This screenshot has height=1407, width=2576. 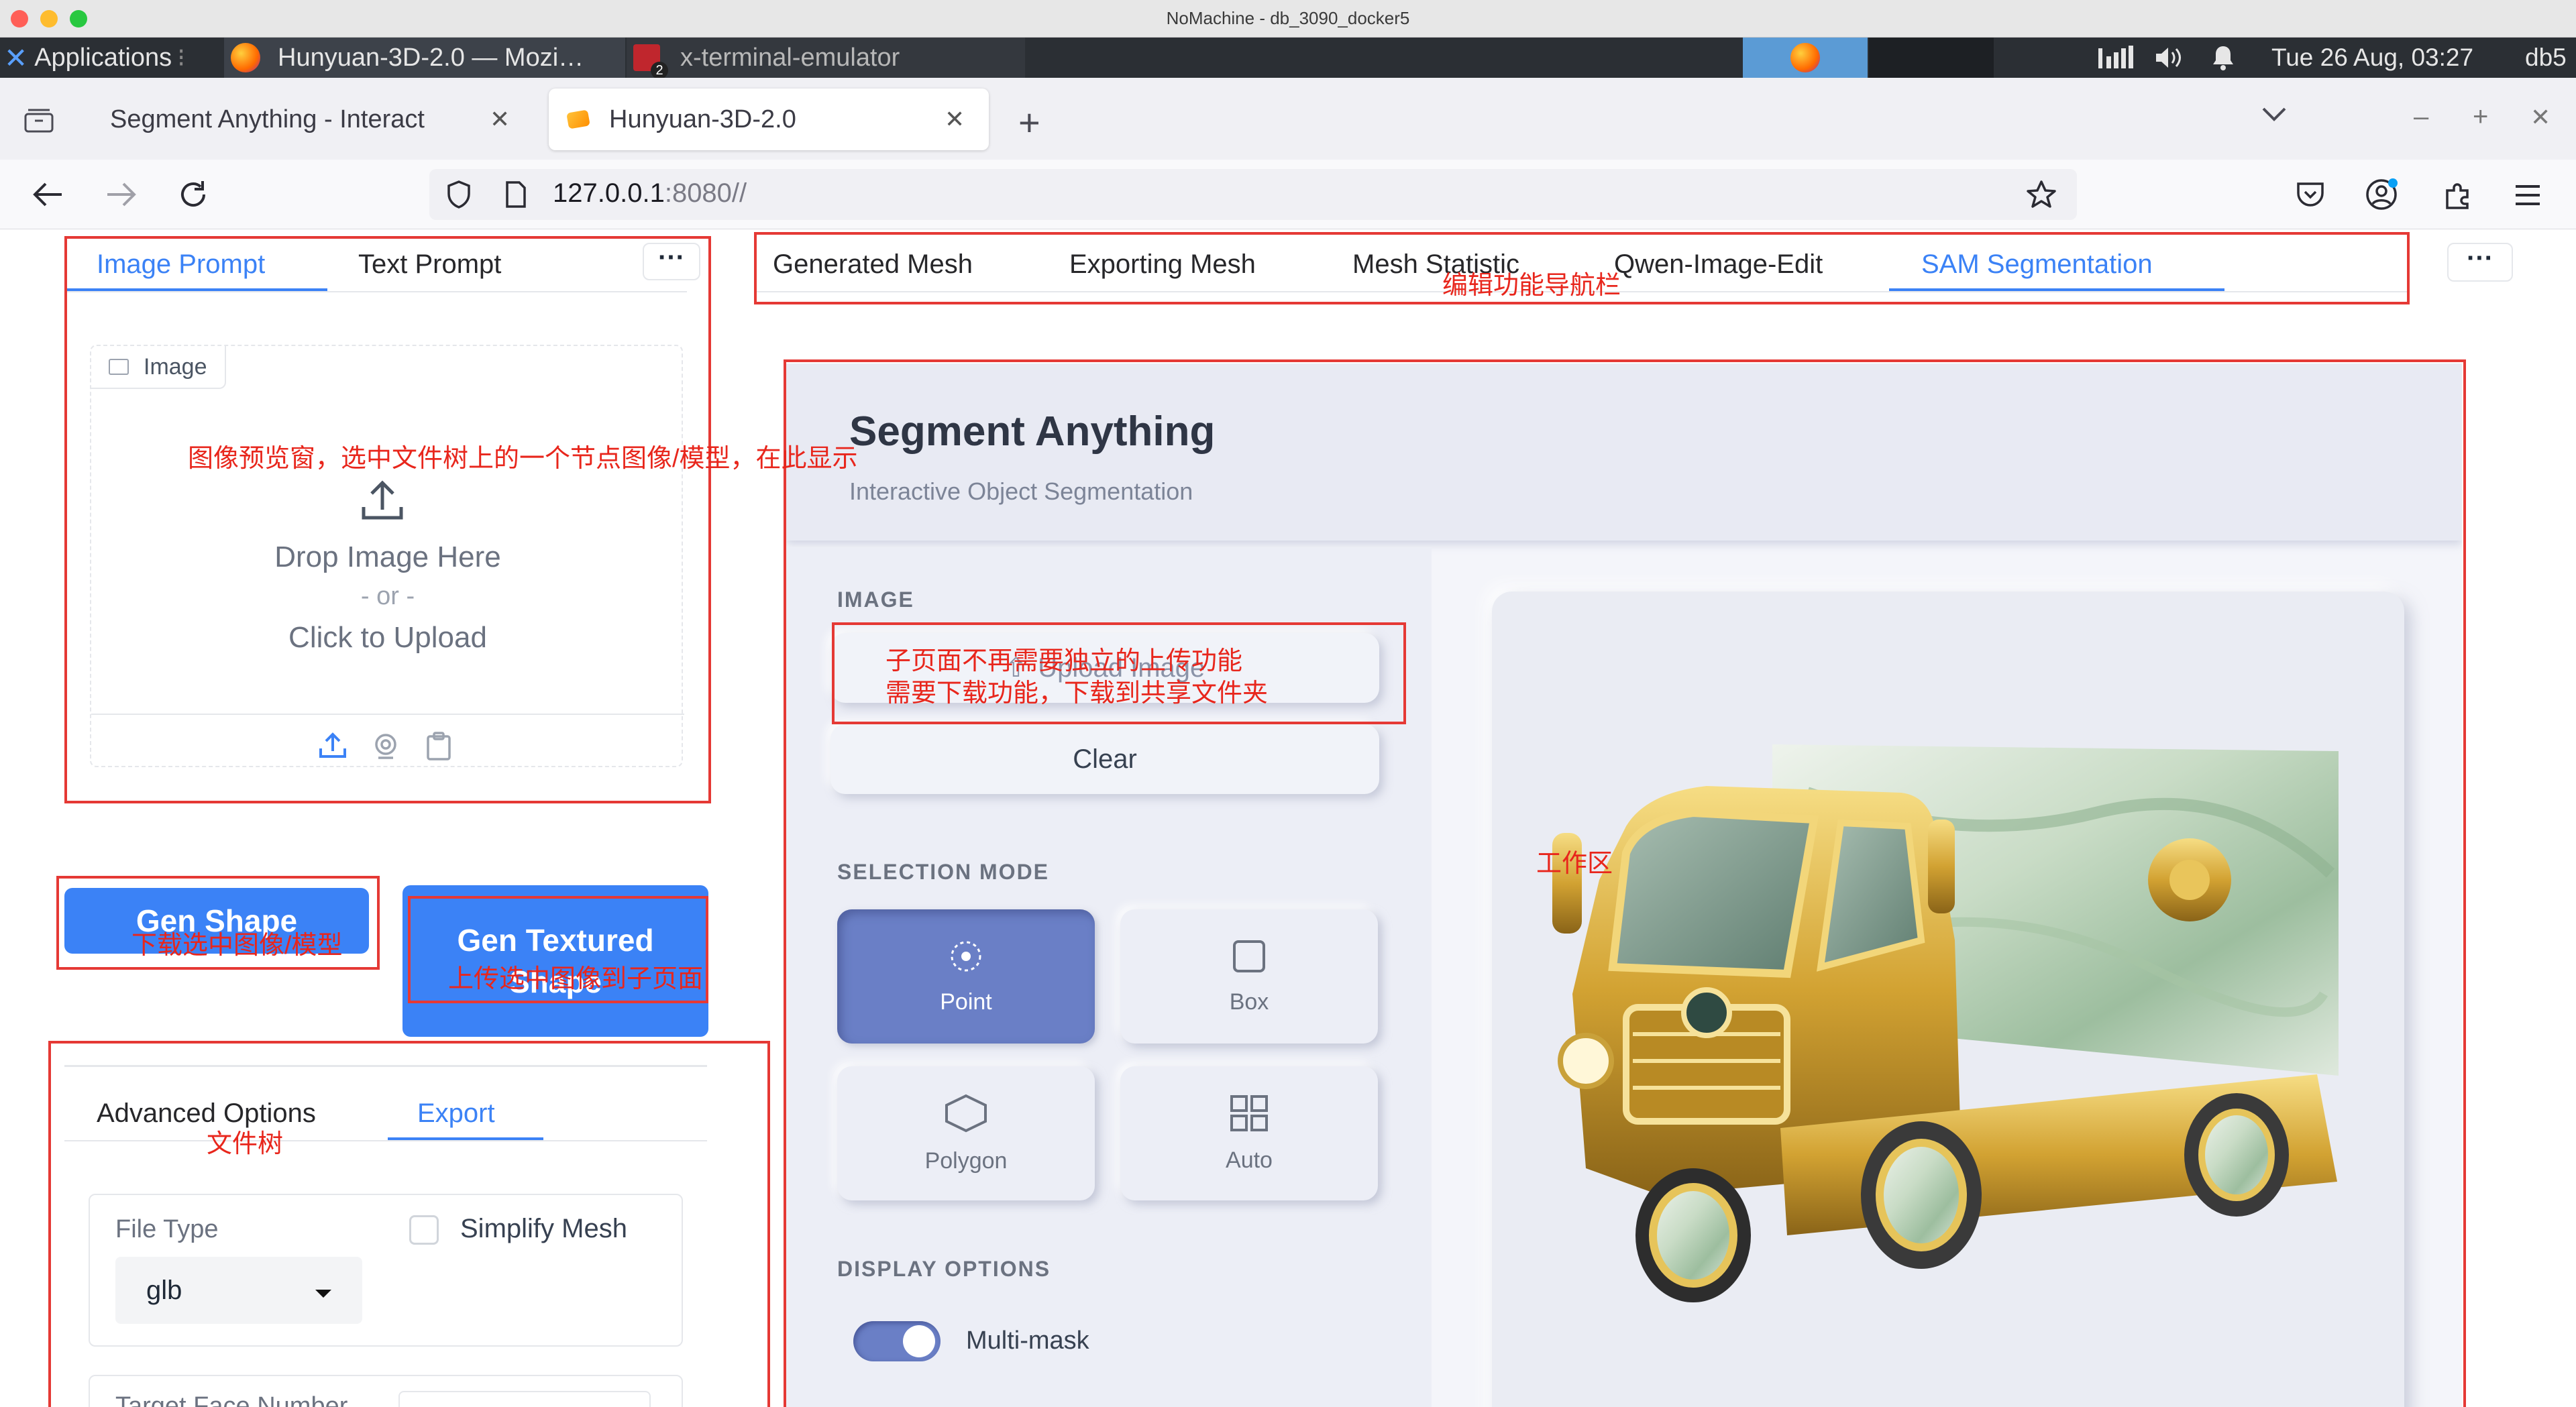 What do you see at coordinates (16, 58) in the screenshot?
I see `xfce-logo-icon: ✕` at bounding box center [16, 58].